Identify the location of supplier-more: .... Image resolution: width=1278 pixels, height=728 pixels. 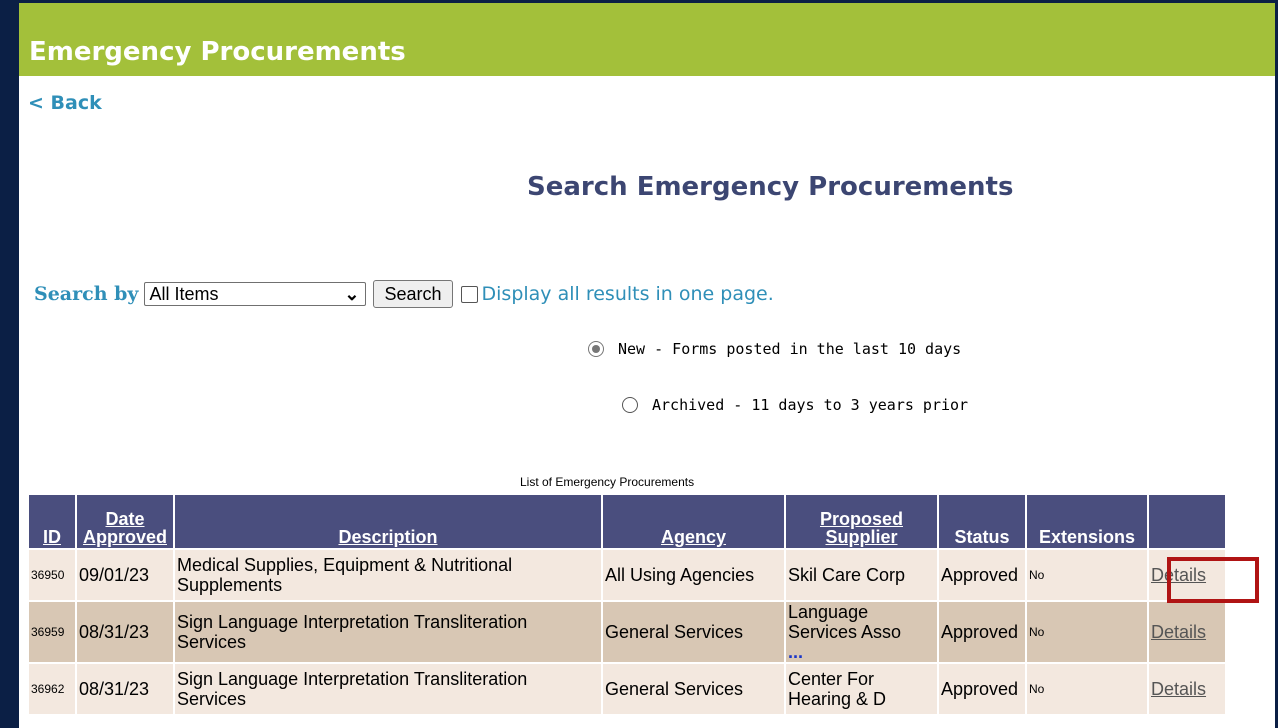
(795, 652).